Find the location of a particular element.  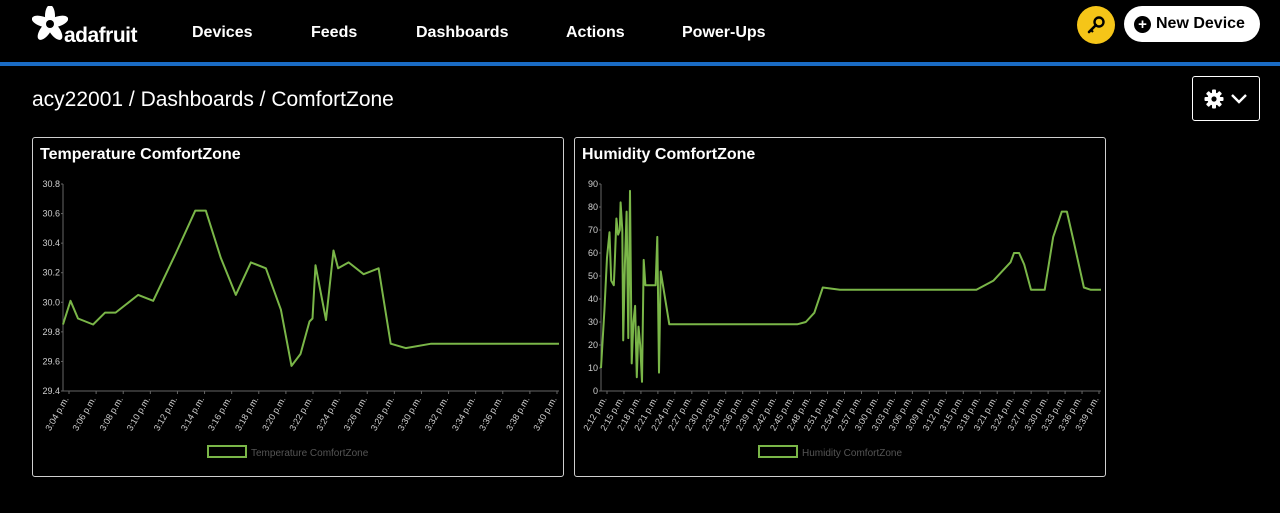

y-tick-label: 30.0 is located at coordinates (51, 302).